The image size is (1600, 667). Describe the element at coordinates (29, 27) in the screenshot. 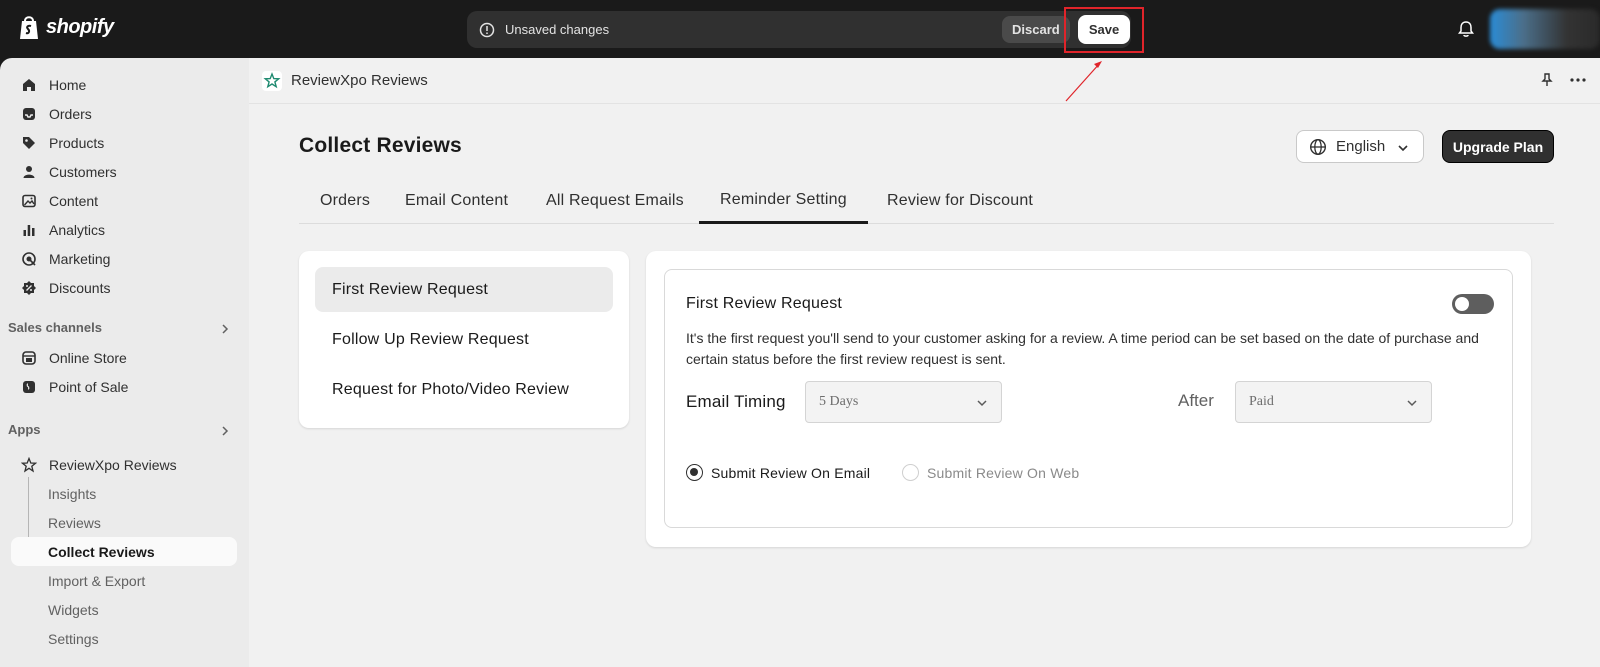

I see `shopify-bag-icon` at that location.